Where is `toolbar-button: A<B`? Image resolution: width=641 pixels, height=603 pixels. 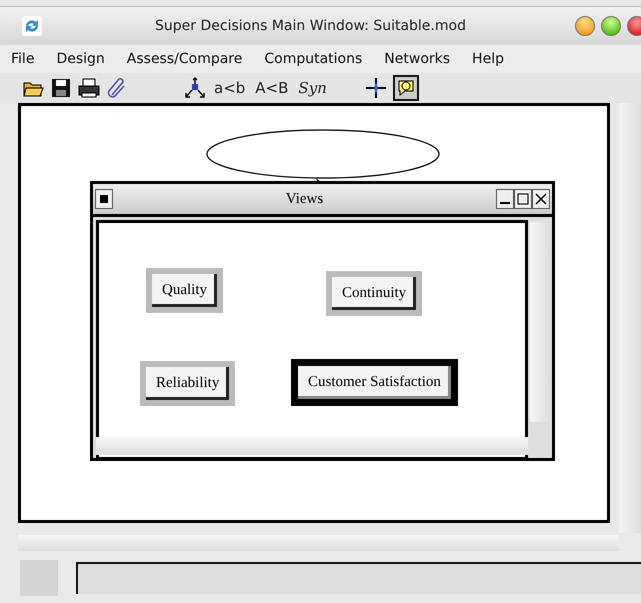 toolbar-button: A<B is located at coordinates (271, 88).